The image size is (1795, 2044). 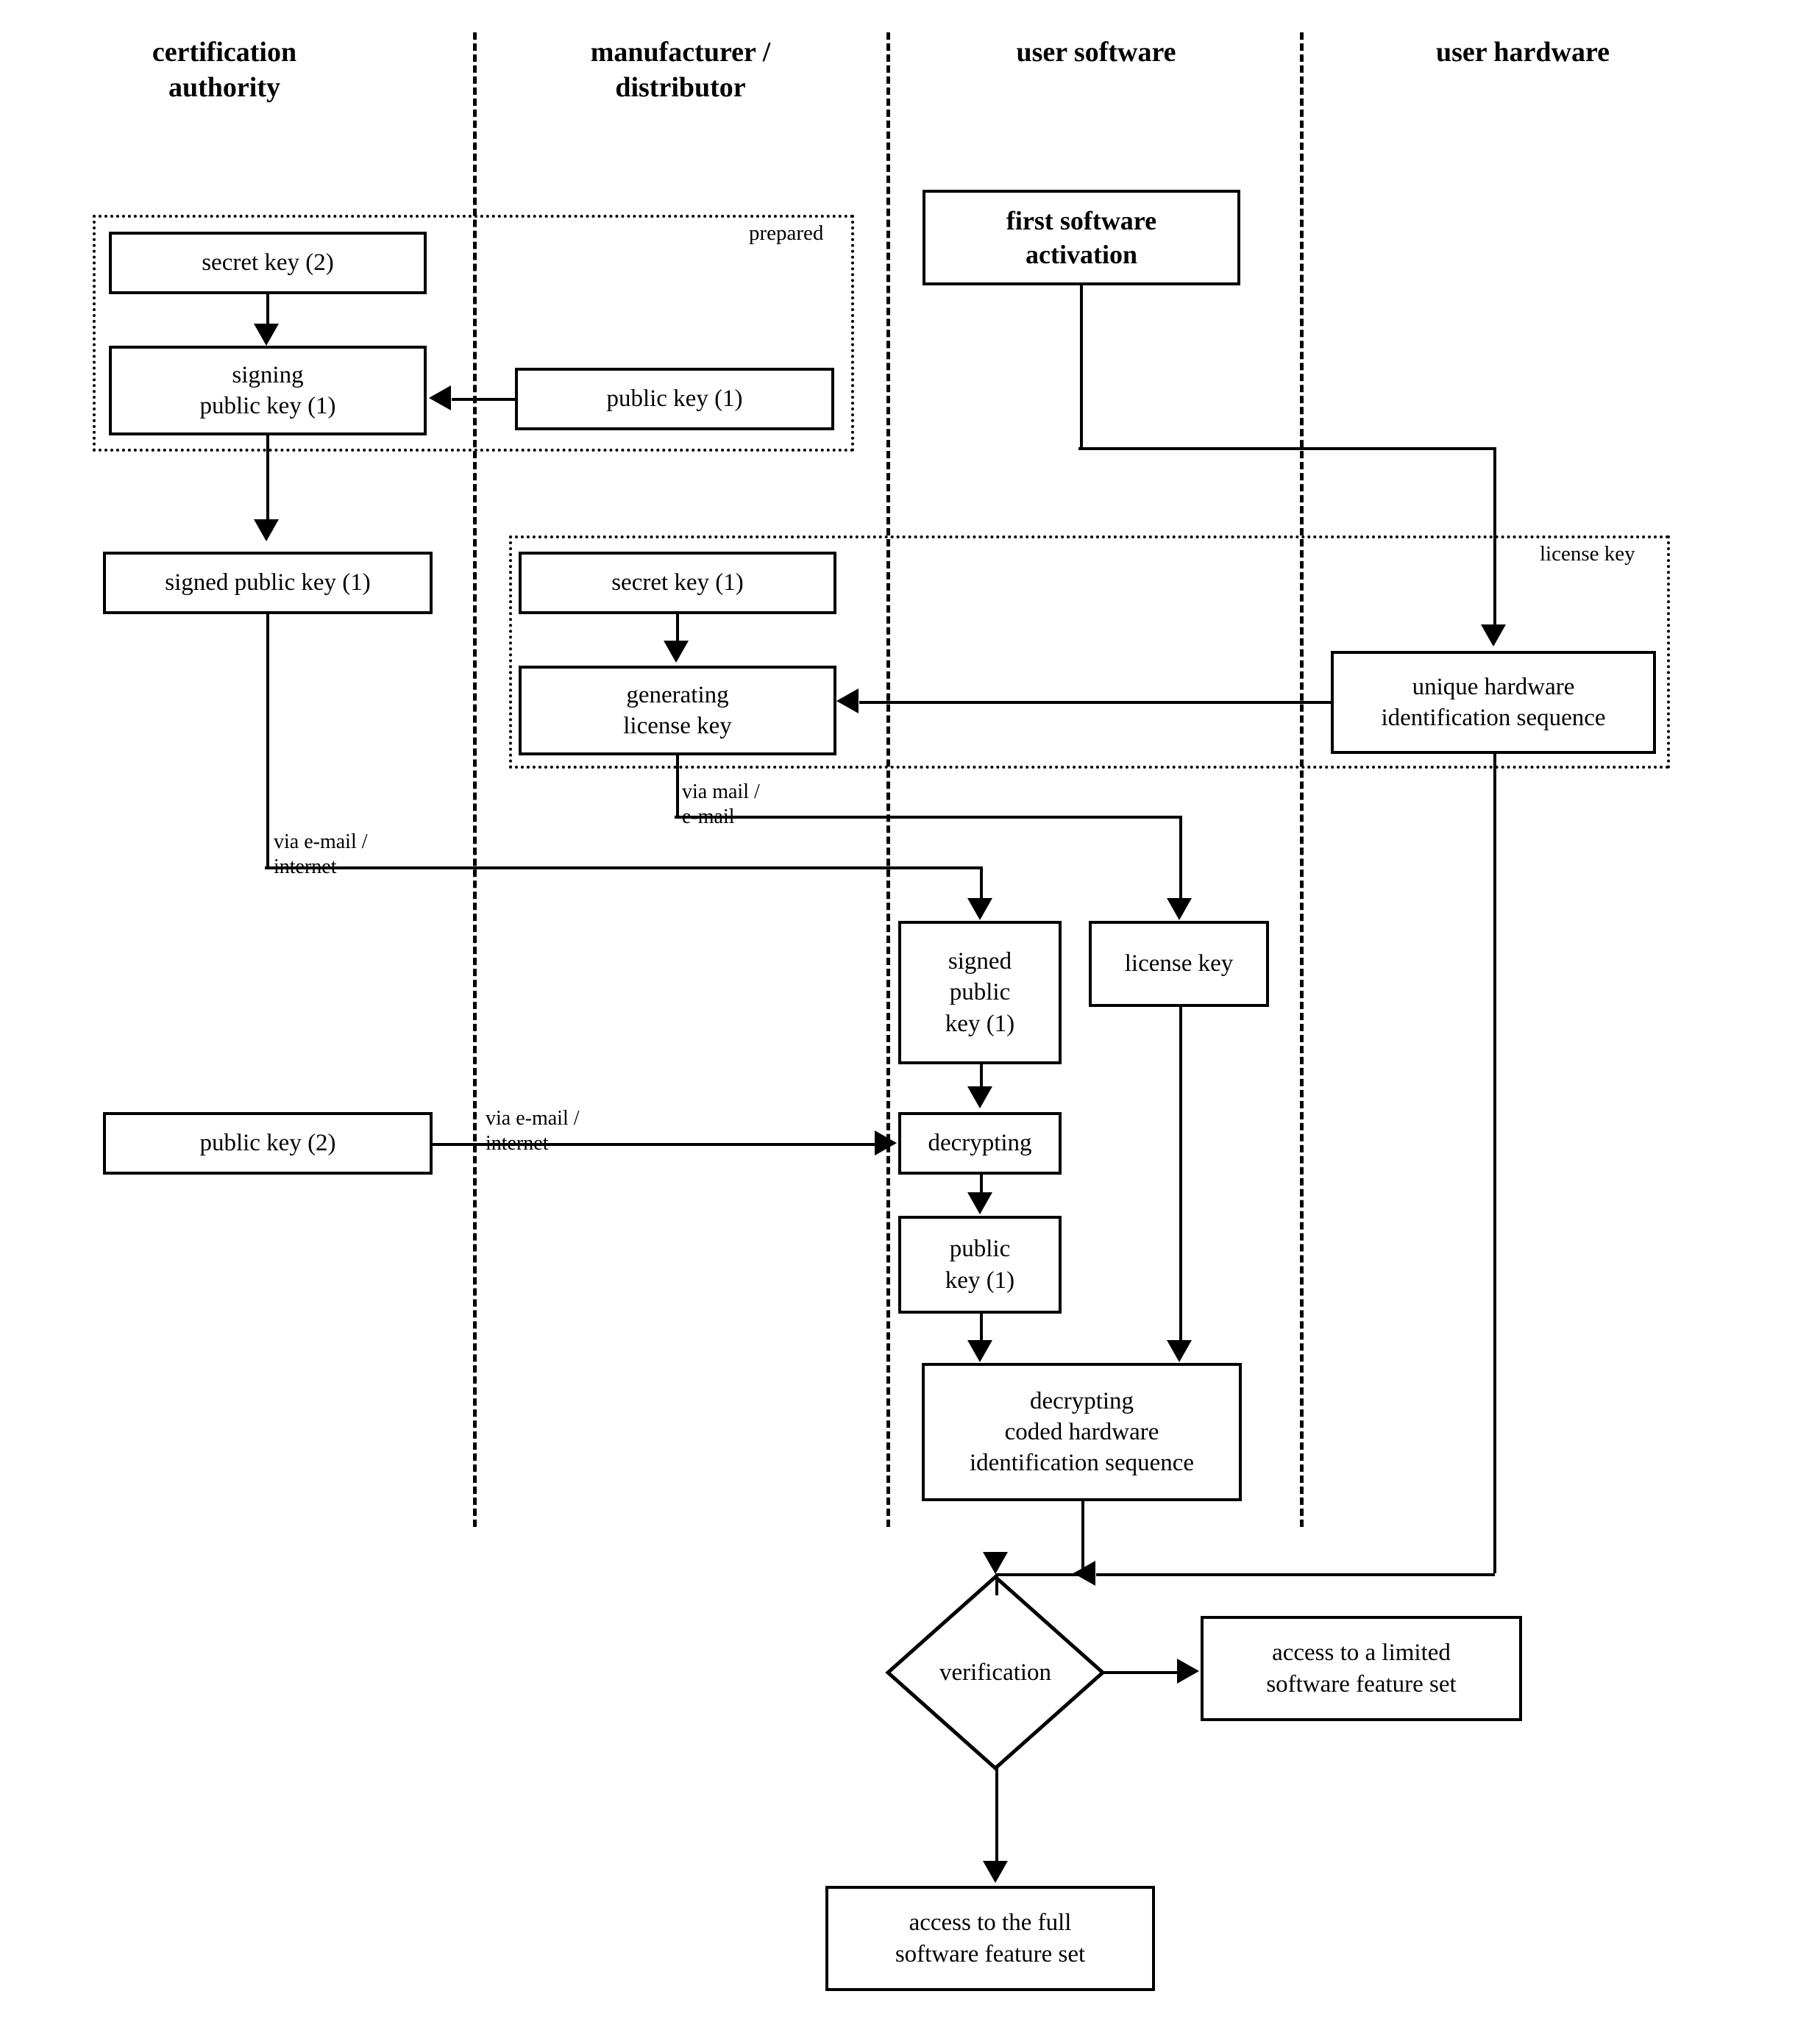 What do you see at coordinates (1494, 1163) in the screenshot?
I see `connector-hardware-down-long` at bounding box center [1494, 1163].